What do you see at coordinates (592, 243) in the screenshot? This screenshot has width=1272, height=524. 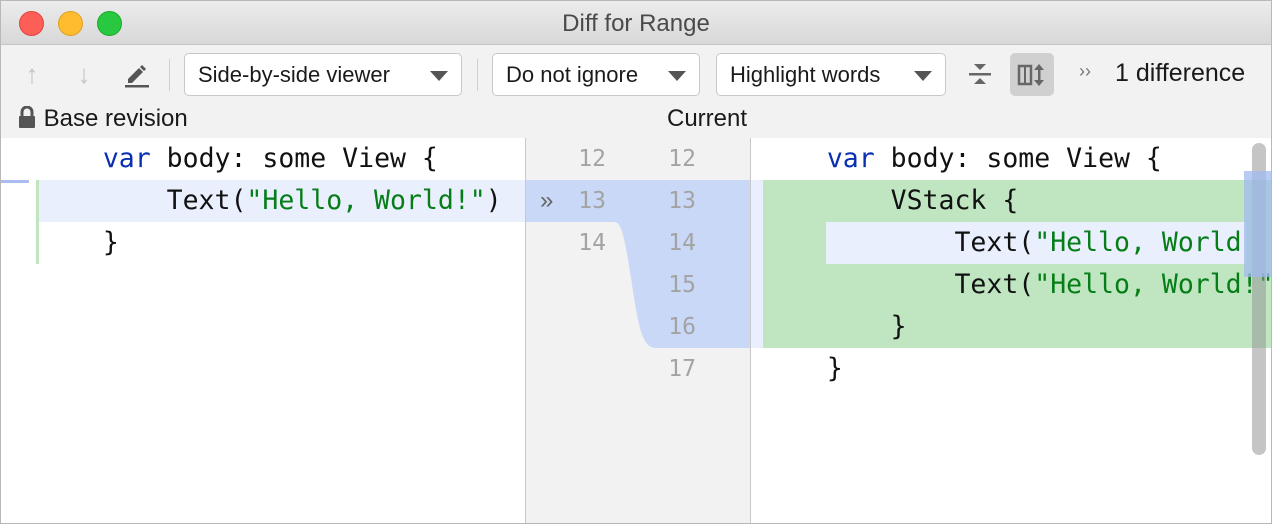 I see `left-line-number: 14` at bounding box center [592, 243].